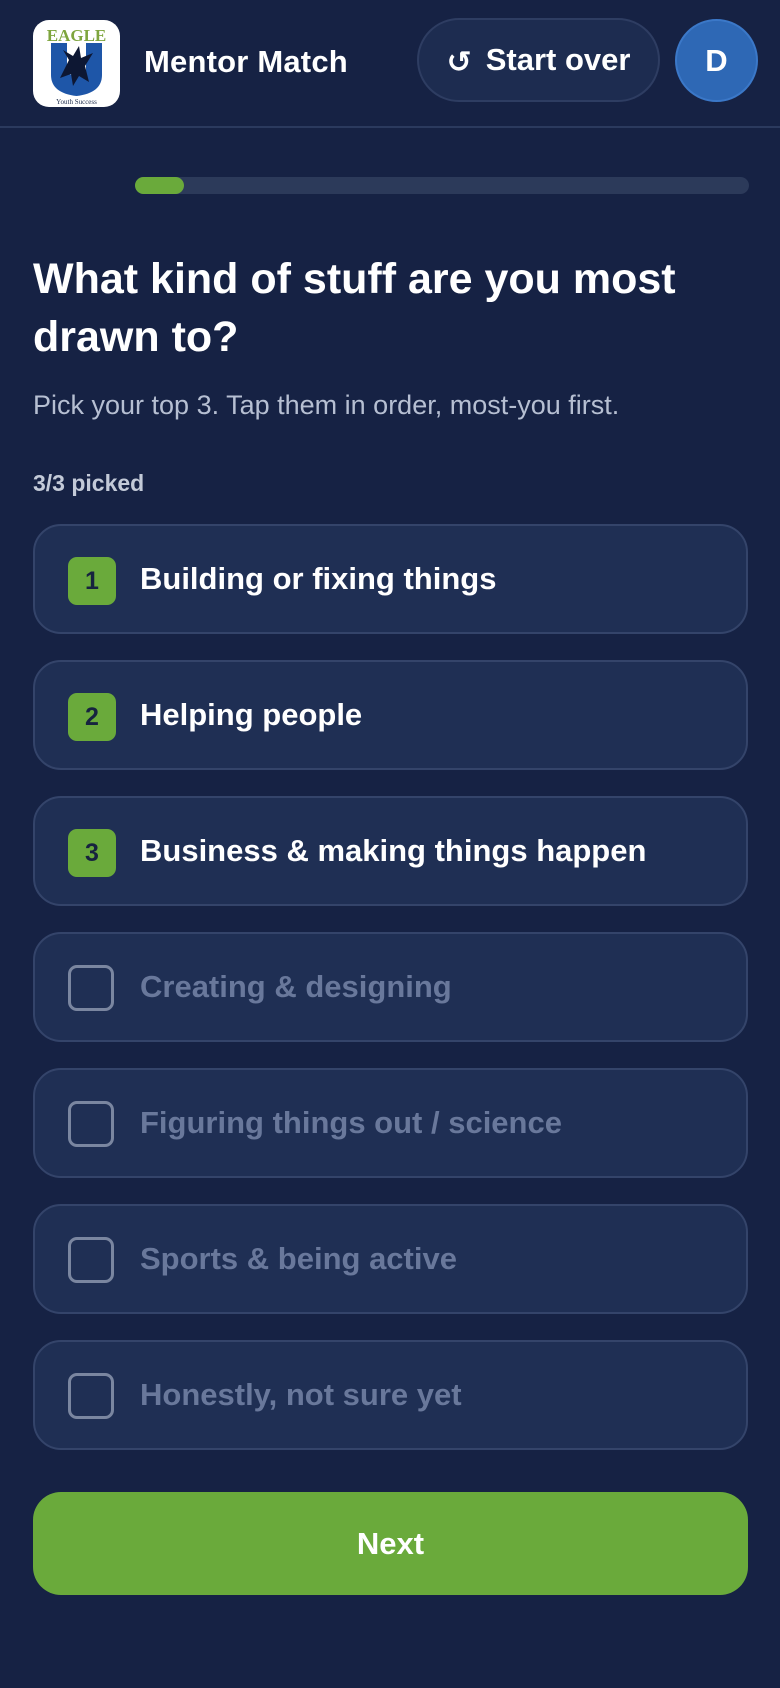  What do you see at coordinates (92, 717) in the screenshot?
I see `rank-badge: 2` at bounding box center [92, 717].